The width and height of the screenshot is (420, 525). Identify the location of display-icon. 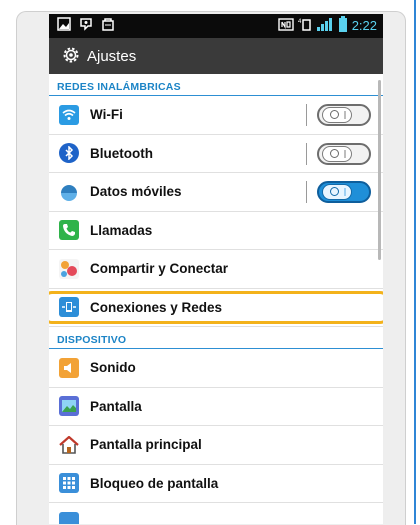
(69, 406).